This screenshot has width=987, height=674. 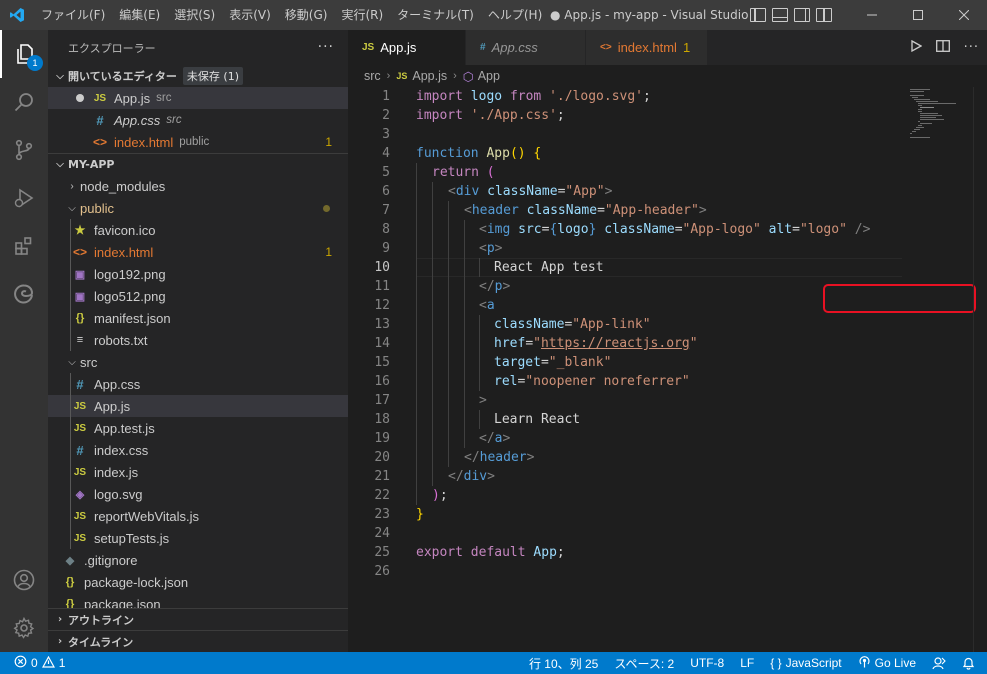 I want to click on end-of-line: LF, so click(x=747, y=663).